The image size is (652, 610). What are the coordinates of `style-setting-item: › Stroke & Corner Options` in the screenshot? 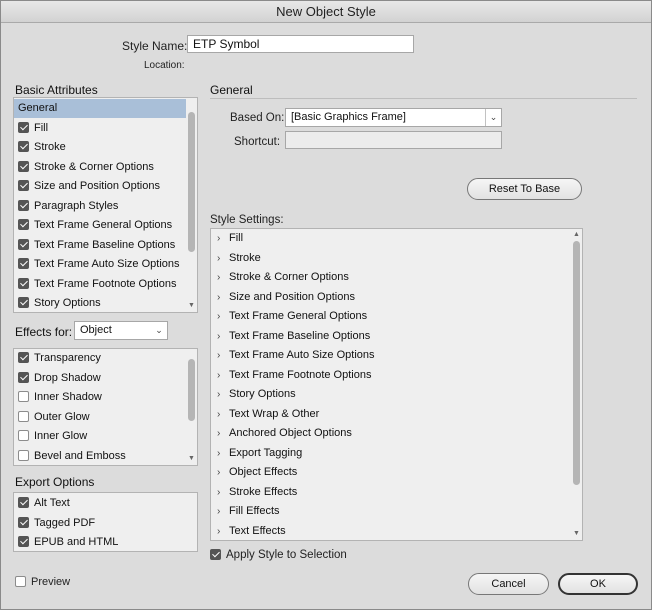 It's located at (283, 277).